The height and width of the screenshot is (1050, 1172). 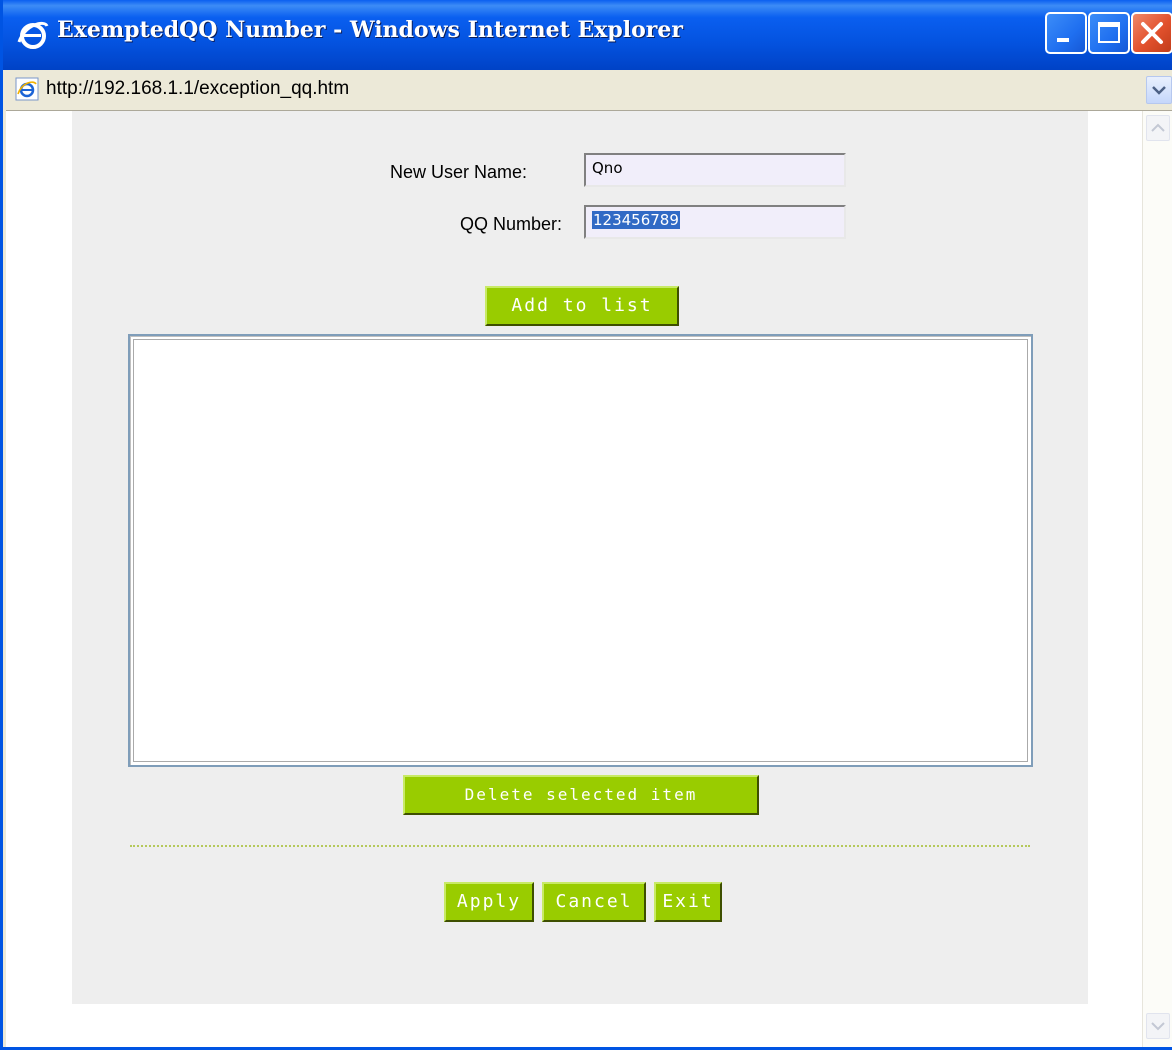 I want to click on page-icon, so click(x=27, y=89).